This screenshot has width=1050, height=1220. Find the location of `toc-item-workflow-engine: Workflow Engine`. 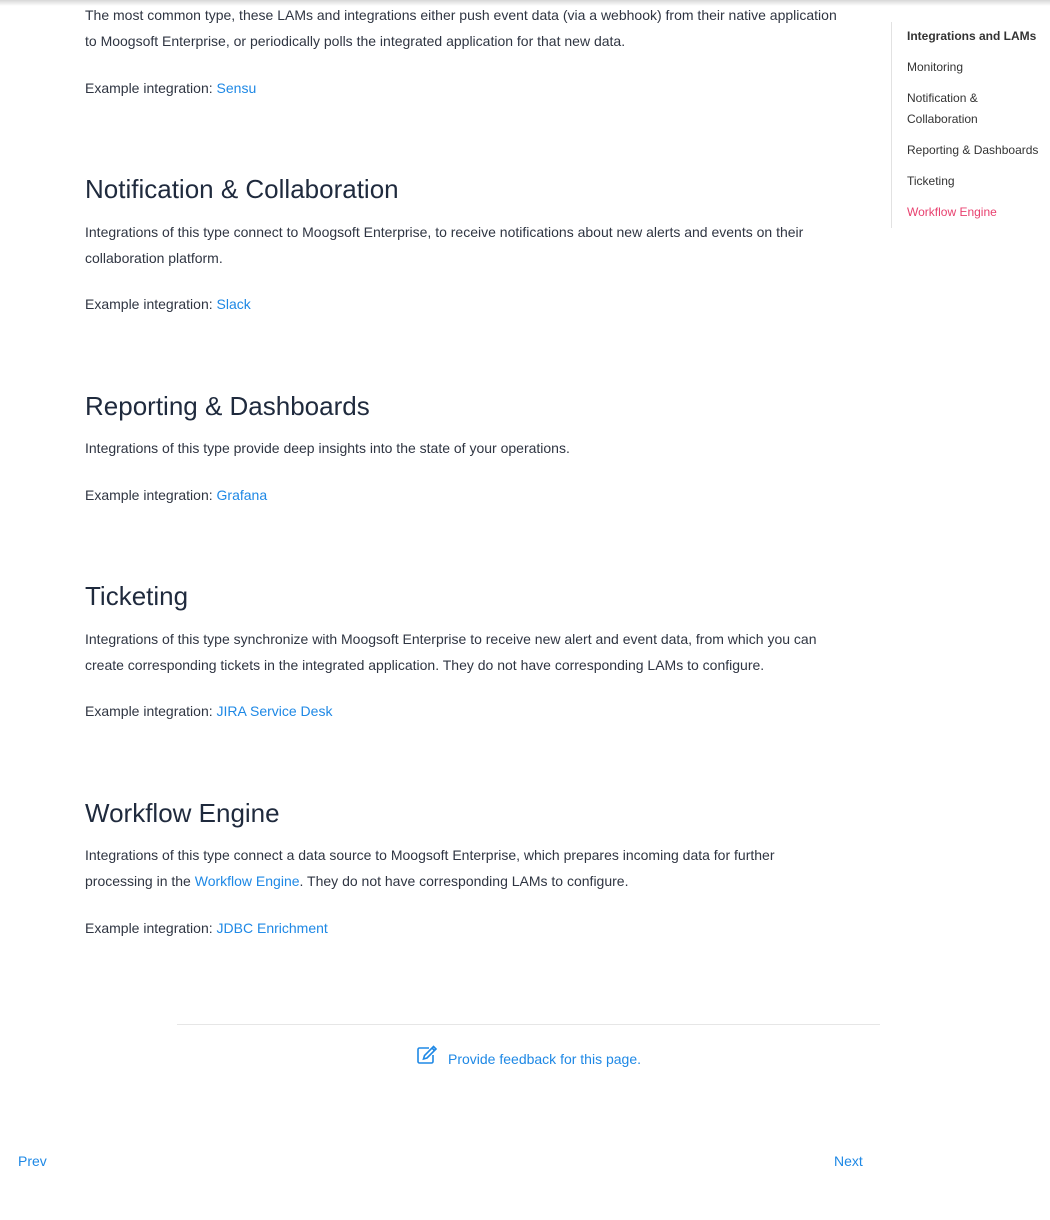

toc-item-workflow-engine: Workflow Engine is located at coordinates (952, 212).